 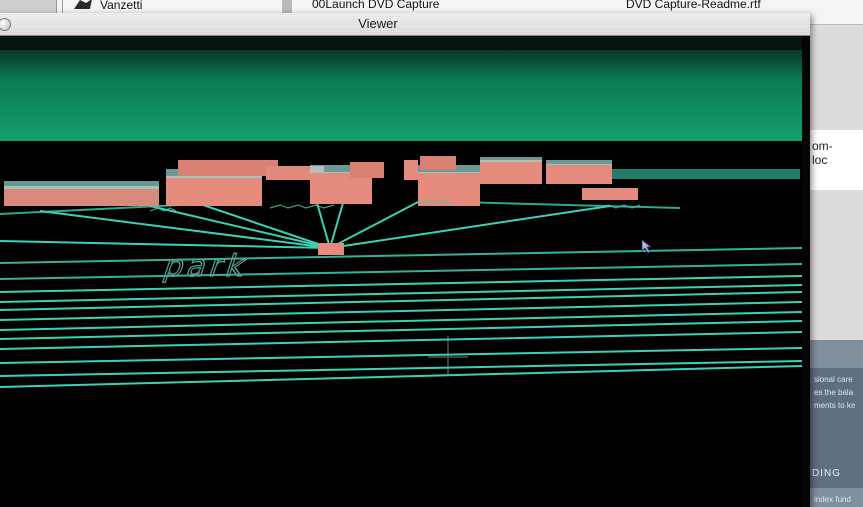 What do you see at coordinates (83, 5) in the screenshot?
I see `application-icon` at bounding box center [83, 5].